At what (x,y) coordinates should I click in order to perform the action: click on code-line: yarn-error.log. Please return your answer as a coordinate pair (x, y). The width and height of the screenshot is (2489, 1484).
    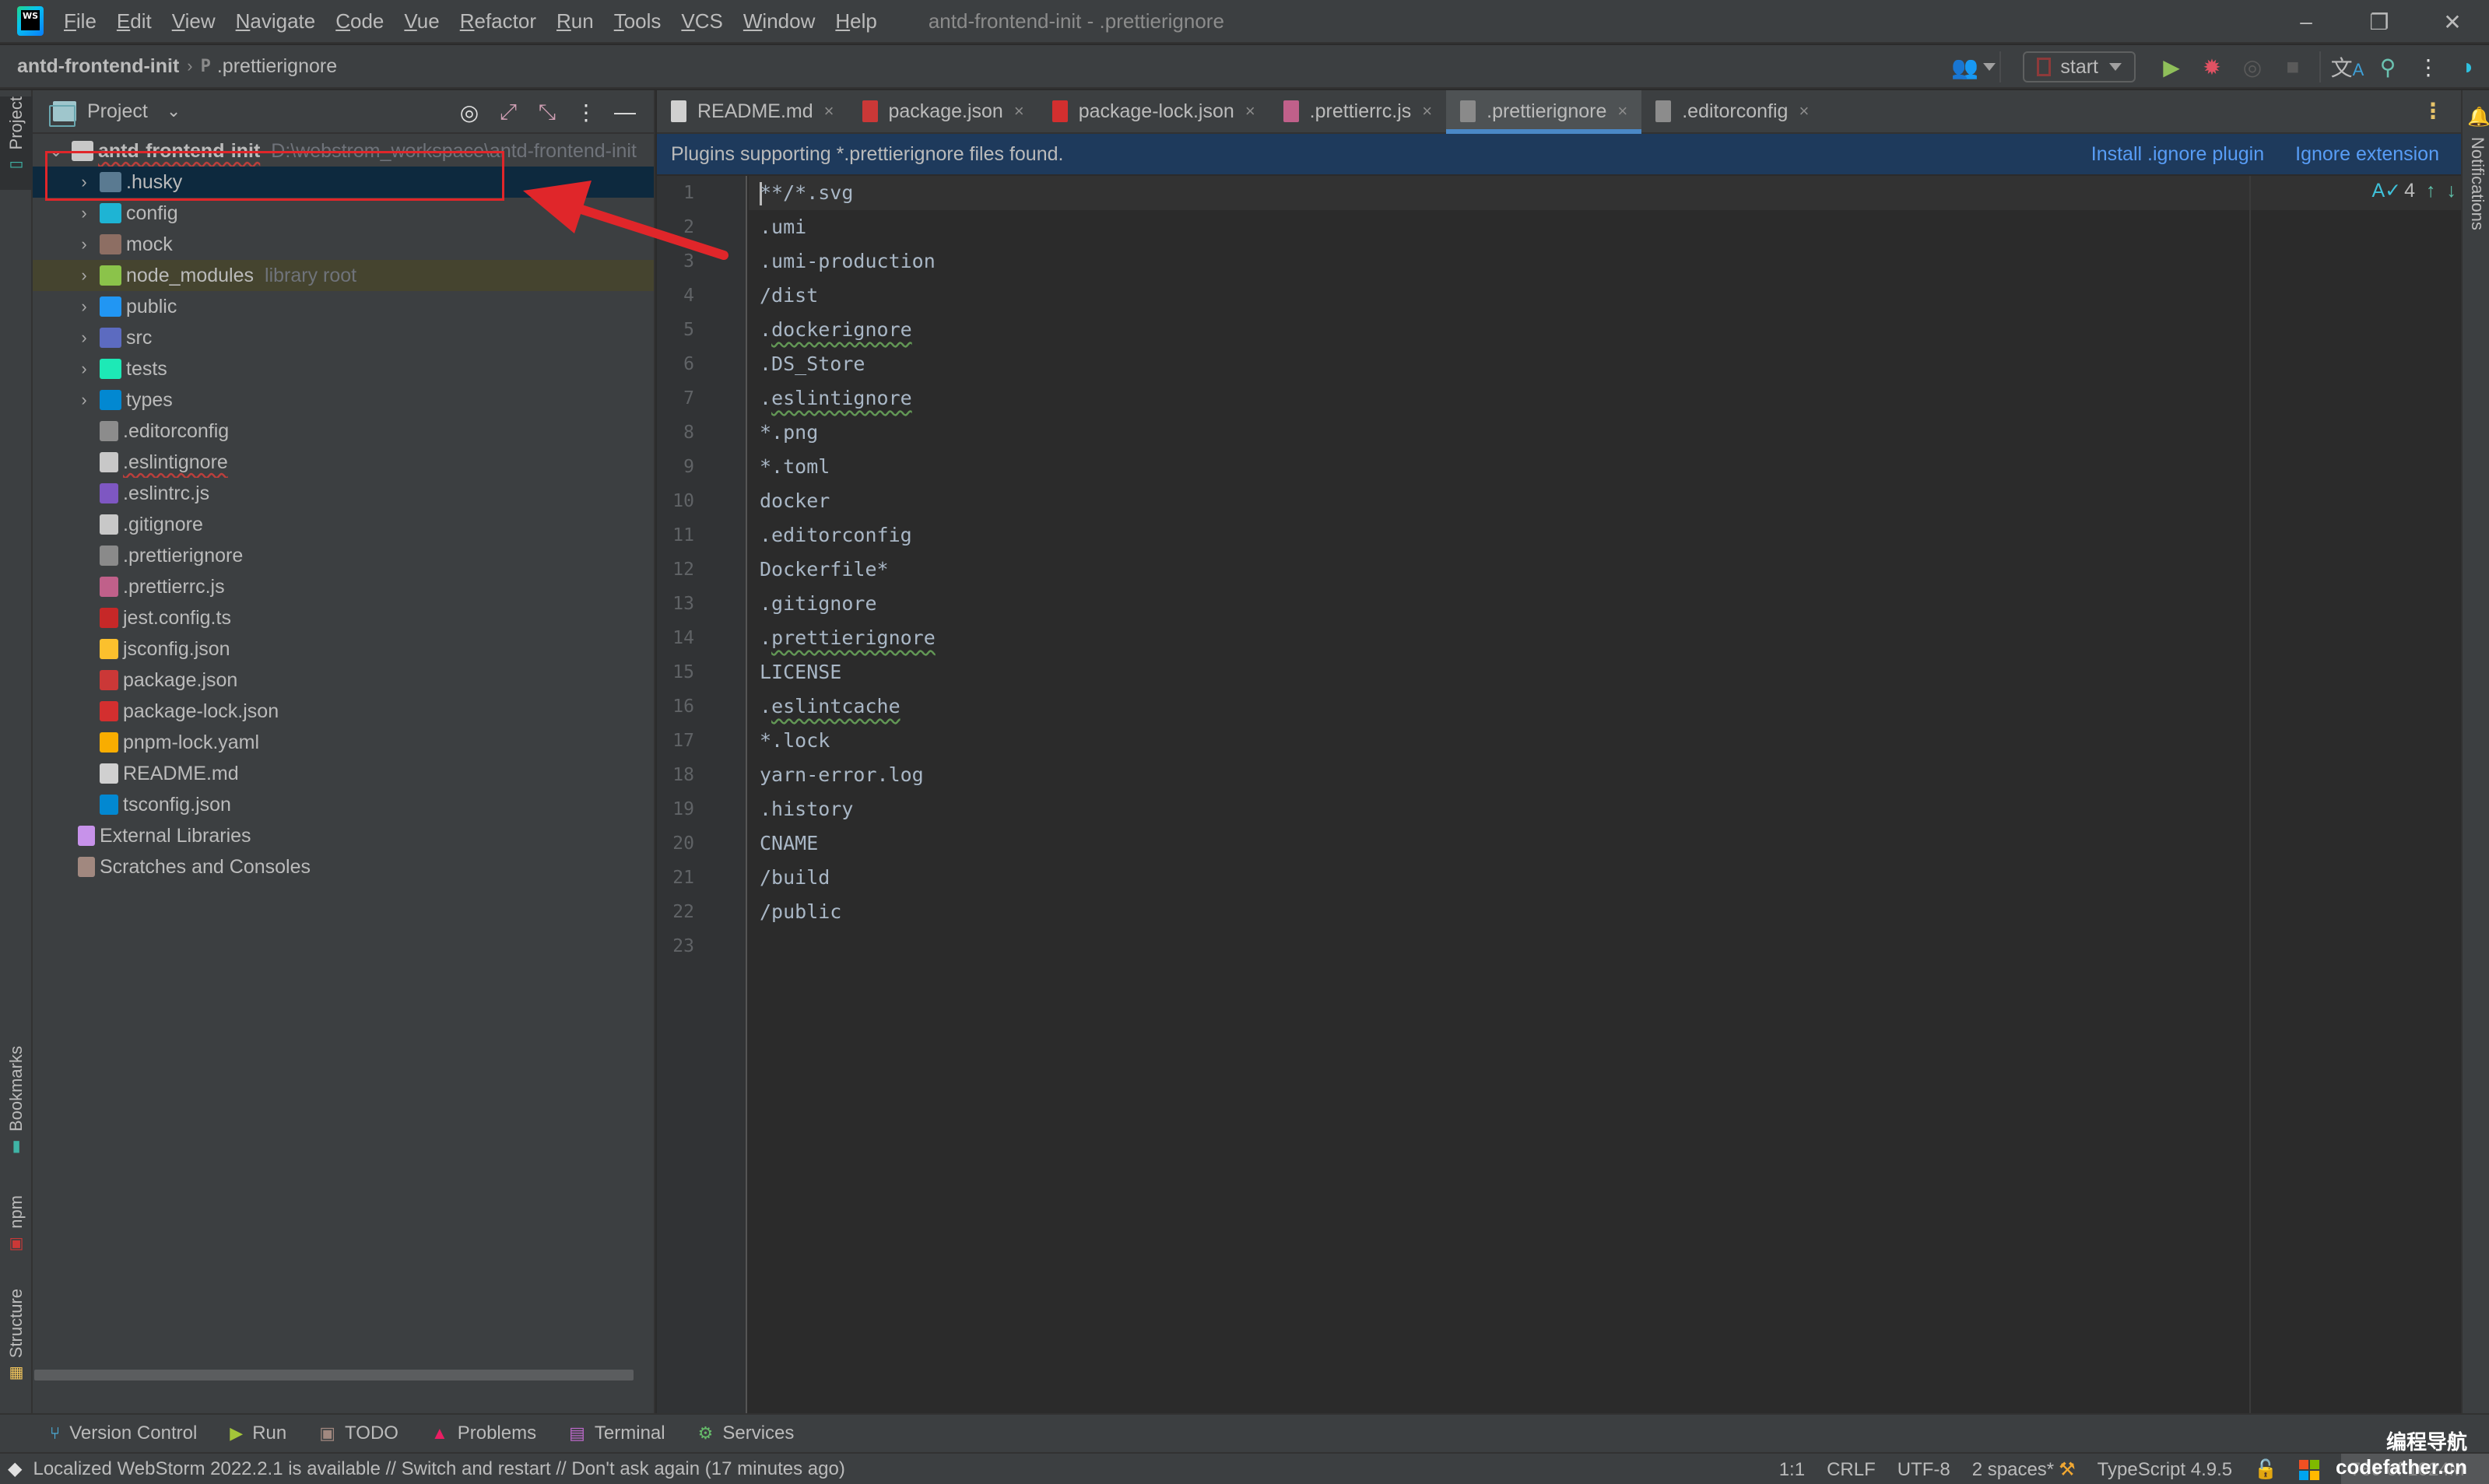
    Looking at the image, I should click on (1605, 775).